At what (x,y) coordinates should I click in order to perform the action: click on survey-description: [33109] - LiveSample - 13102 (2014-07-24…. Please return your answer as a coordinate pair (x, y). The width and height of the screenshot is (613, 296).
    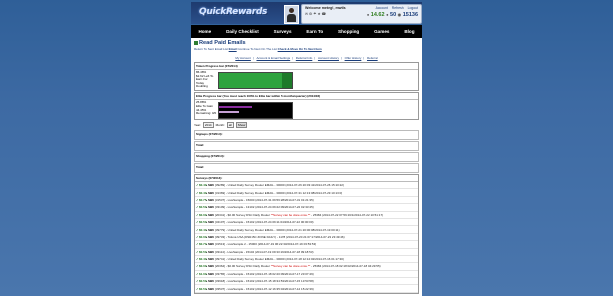
    Looking at the image, I should click on (264, 207).